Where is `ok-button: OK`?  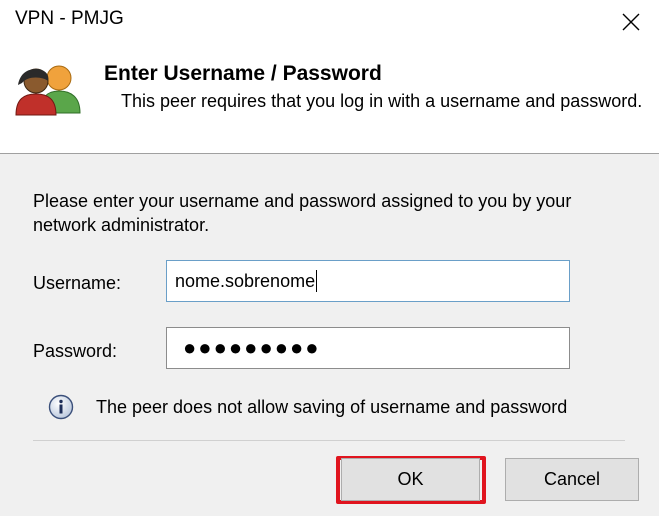
ok-button: OK is located at coordinates (410, 479).